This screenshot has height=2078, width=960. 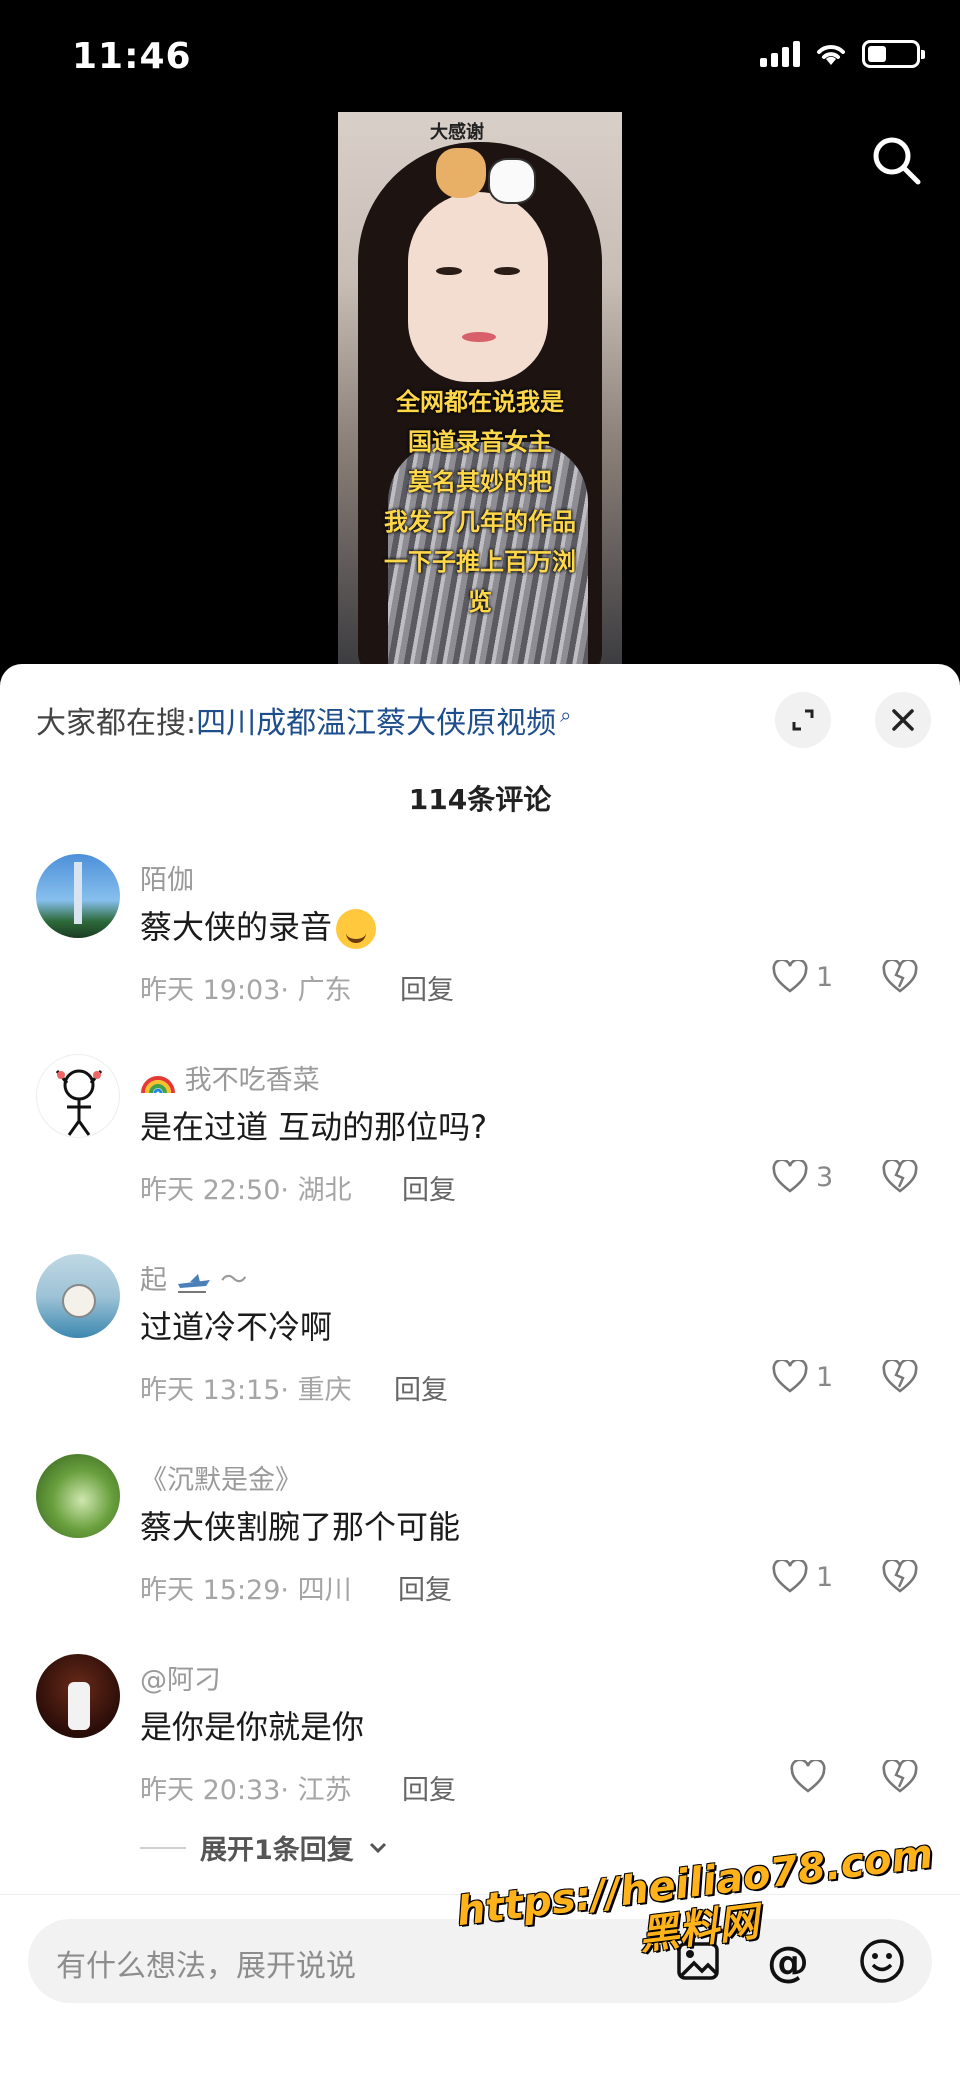 What do you see at coordinates (377, 1847) in the screenshot?
I see `chevron-down-icon` at bounding box center [377, 1847].